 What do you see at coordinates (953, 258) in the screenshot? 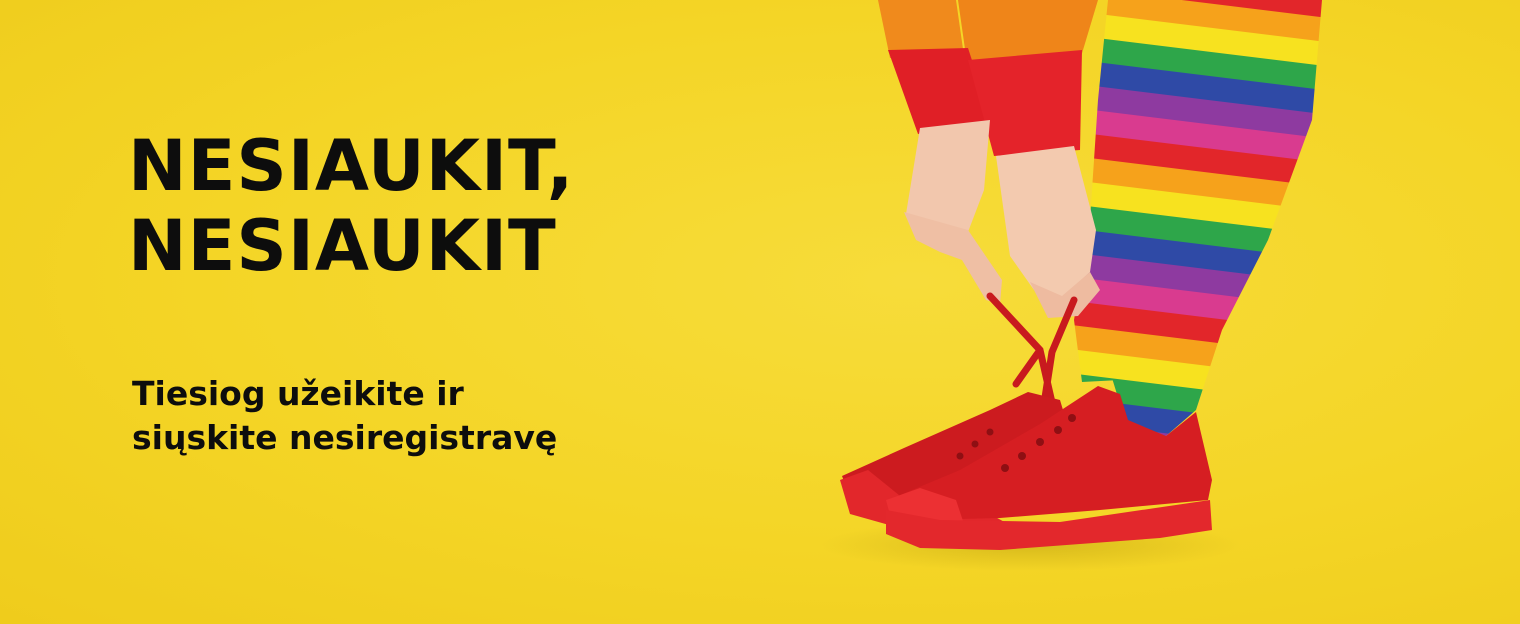
I see `hand-left` at bounding box center [953, 258].